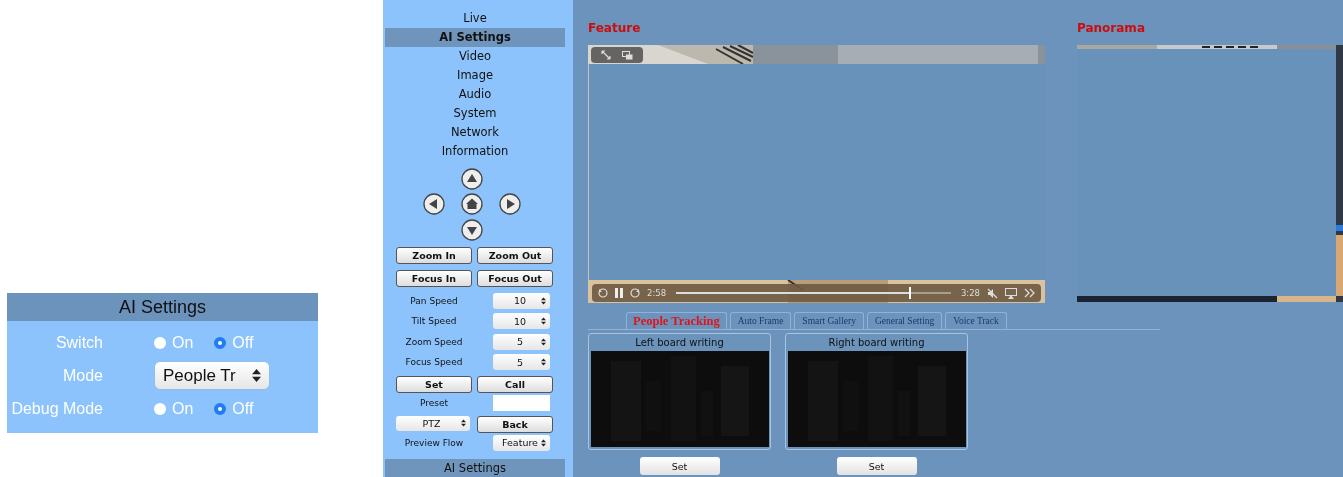  I want to click on board-title: Right board writing, so click(876, 343).